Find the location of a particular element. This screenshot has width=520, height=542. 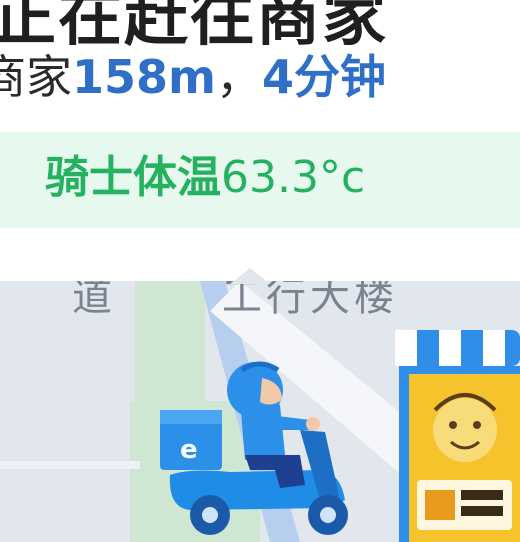

shop-logo-stroke is located at coordinates (440, 505).